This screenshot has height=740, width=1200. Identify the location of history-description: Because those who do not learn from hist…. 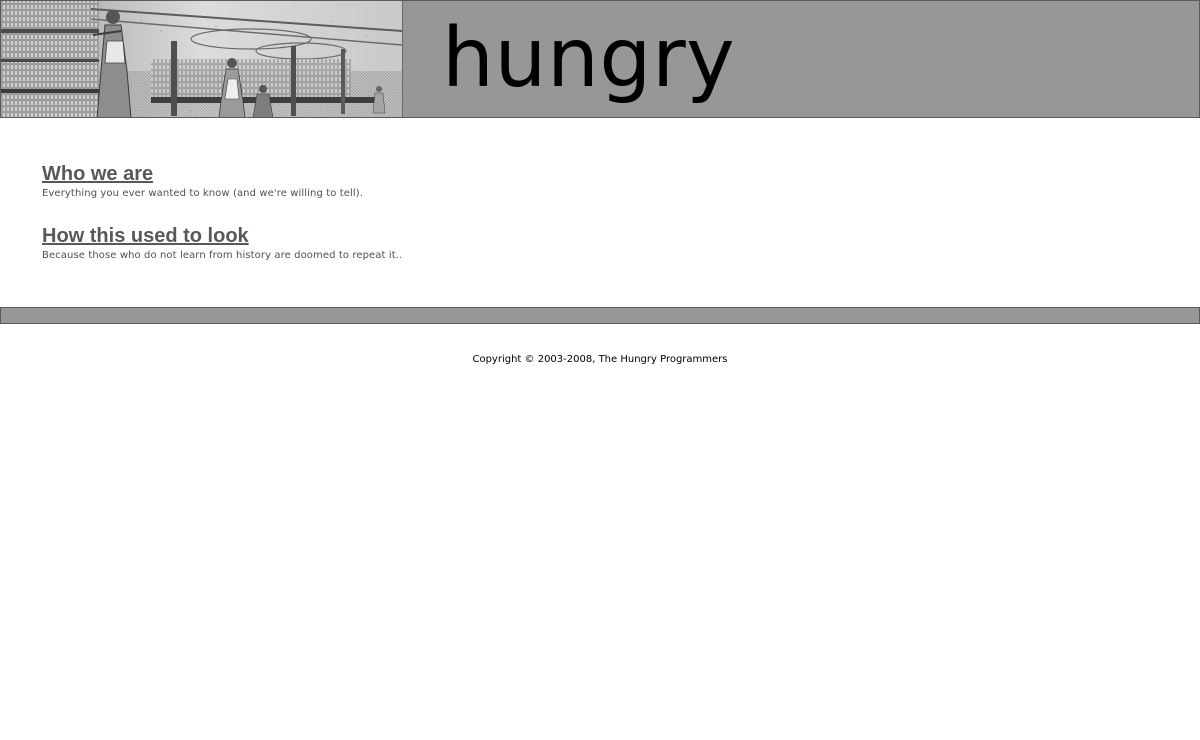
(222, 255).